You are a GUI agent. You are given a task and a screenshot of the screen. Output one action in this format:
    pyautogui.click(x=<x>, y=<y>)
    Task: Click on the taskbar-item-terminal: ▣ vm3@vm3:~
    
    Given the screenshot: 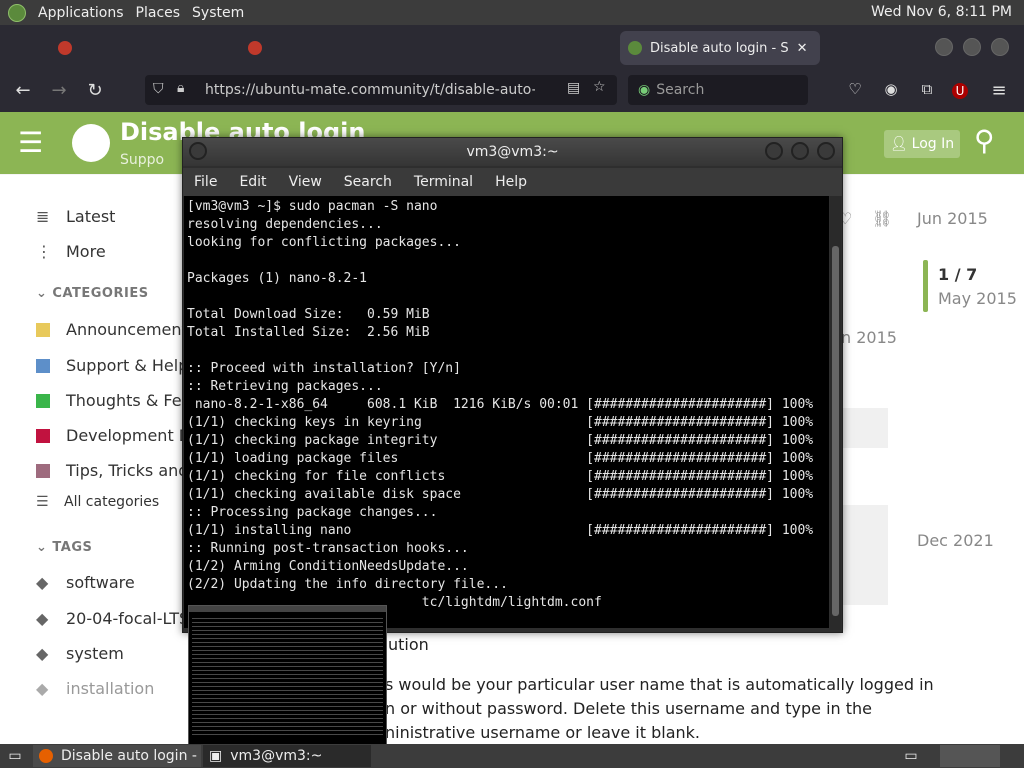 What is the action you would take?
    pyautogui.click(x=287, y=756)
    